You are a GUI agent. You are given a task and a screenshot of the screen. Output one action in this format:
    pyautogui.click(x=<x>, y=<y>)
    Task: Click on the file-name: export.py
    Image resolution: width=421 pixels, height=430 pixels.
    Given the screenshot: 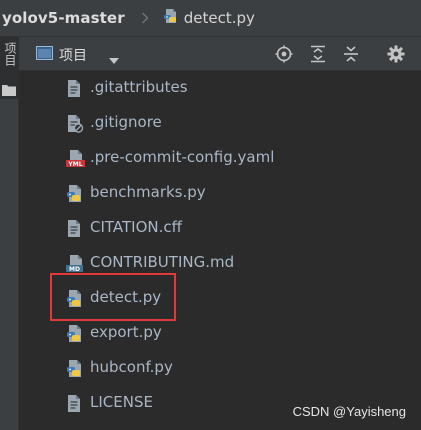 What is the action you would take?
    pyautogui.click(x=126, y=332)
    